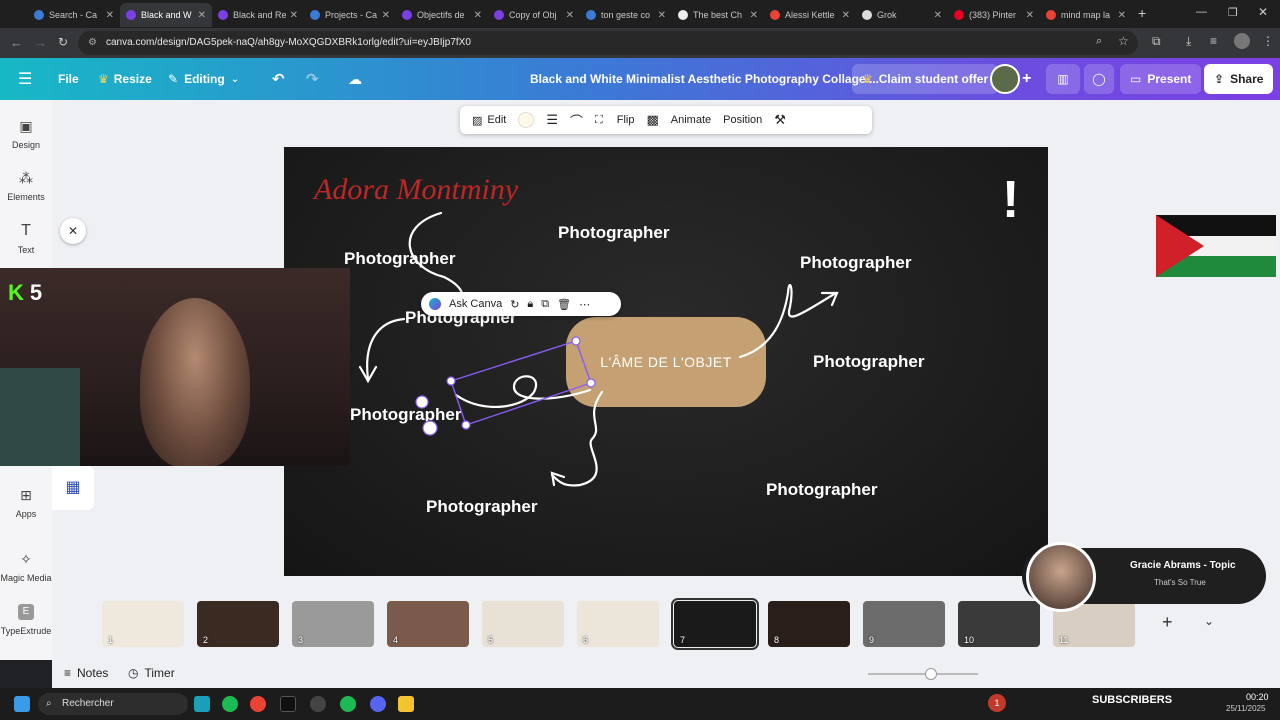 This screenshot has height=720, width=1280. I want to click on page-thumbnail: 10, so click(999, 624).